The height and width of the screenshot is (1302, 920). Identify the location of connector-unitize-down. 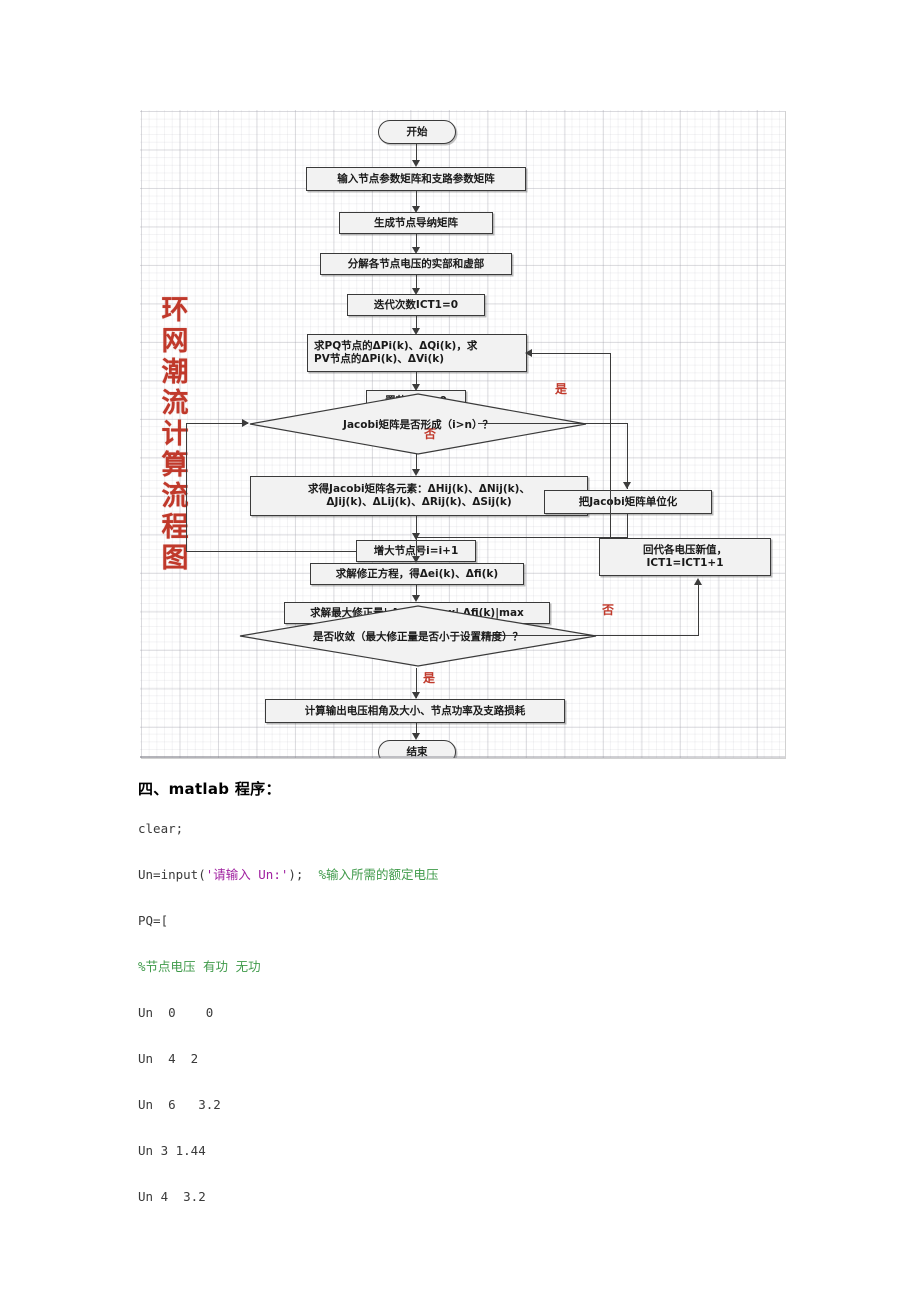
(628, 526).